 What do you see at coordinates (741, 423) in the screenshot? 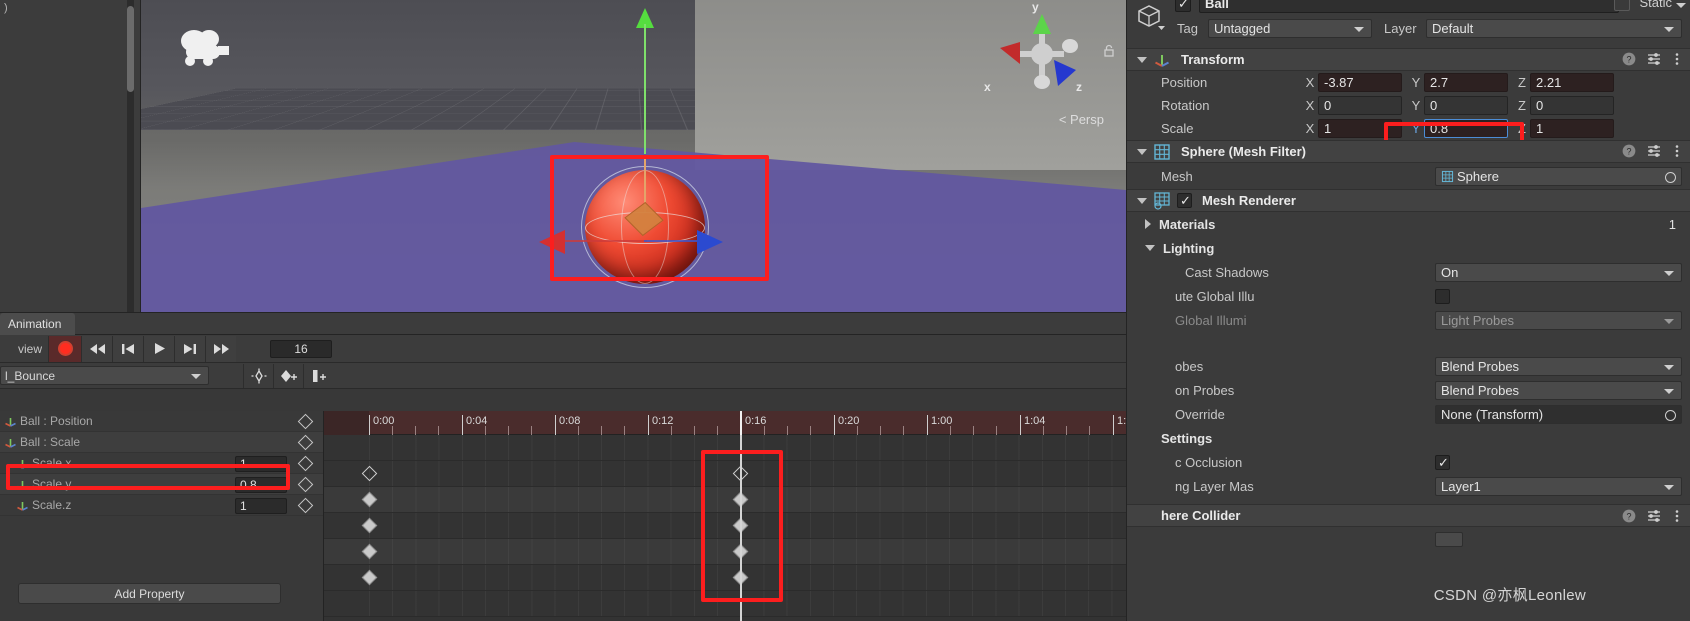
I see `playhead-ruler-marker` at bounding box center [741, 423].